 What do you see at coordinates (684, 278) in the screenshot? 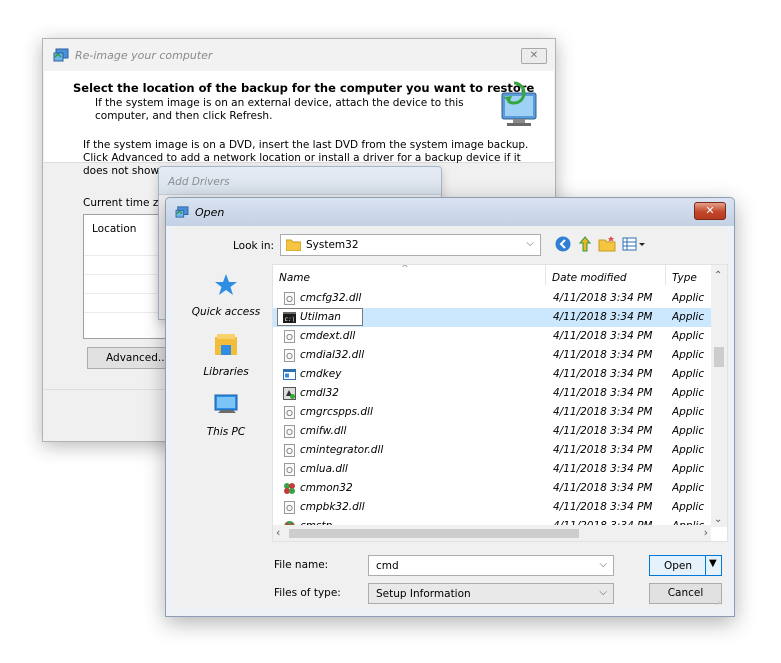
I see `column-header-type: Type` at bounding box center [684, 278].